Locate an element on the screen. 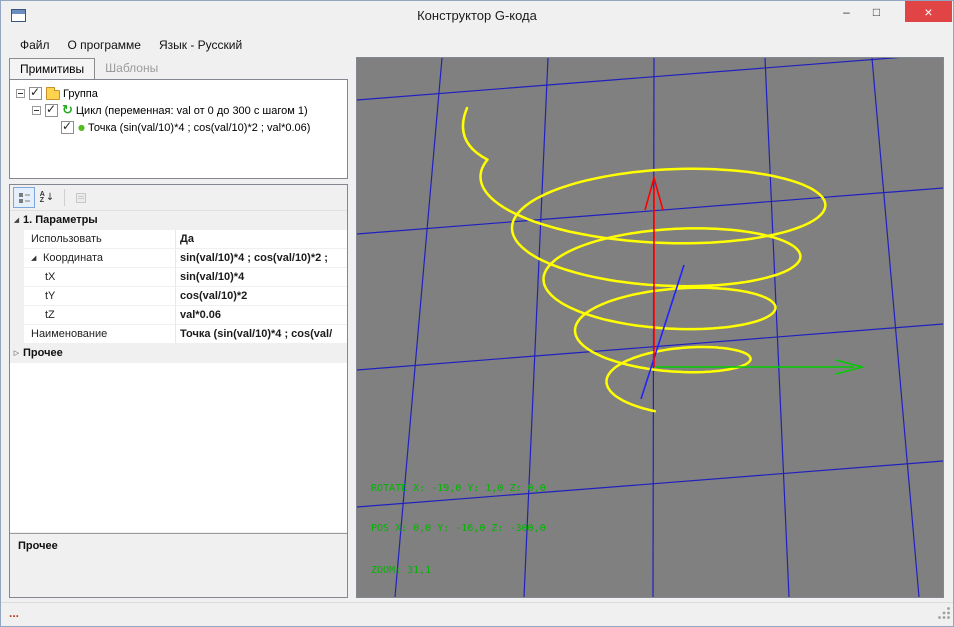 The image size is (954, 627). tab-primitives: Примитивы is located at coordinates (52, 68).